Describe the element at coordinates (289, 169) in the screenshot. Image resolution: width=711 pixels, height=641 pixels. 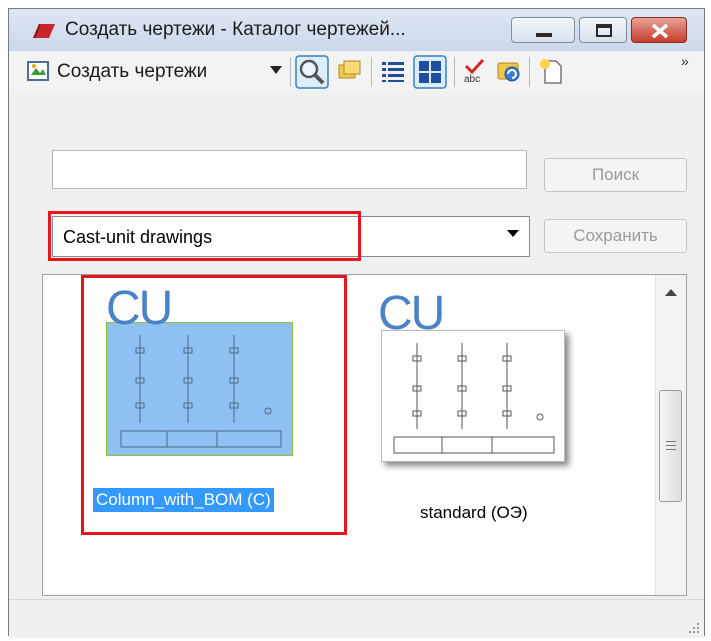
I see `search-input` at that location.